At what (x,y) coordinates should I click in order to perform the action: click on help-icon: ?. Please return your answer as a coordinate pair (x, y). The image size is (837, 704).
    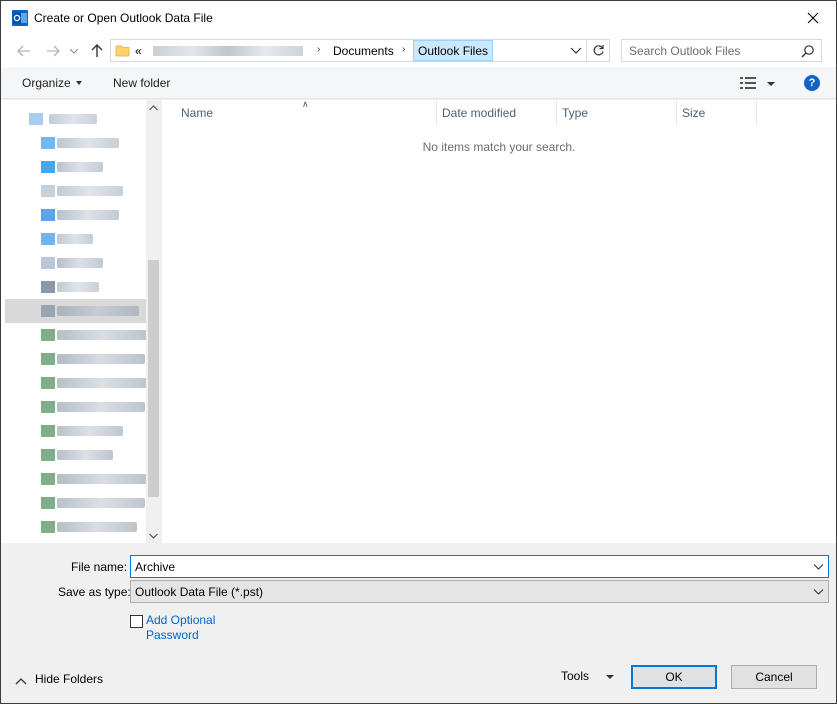
    Looking at the image, I should click on (812, 83).